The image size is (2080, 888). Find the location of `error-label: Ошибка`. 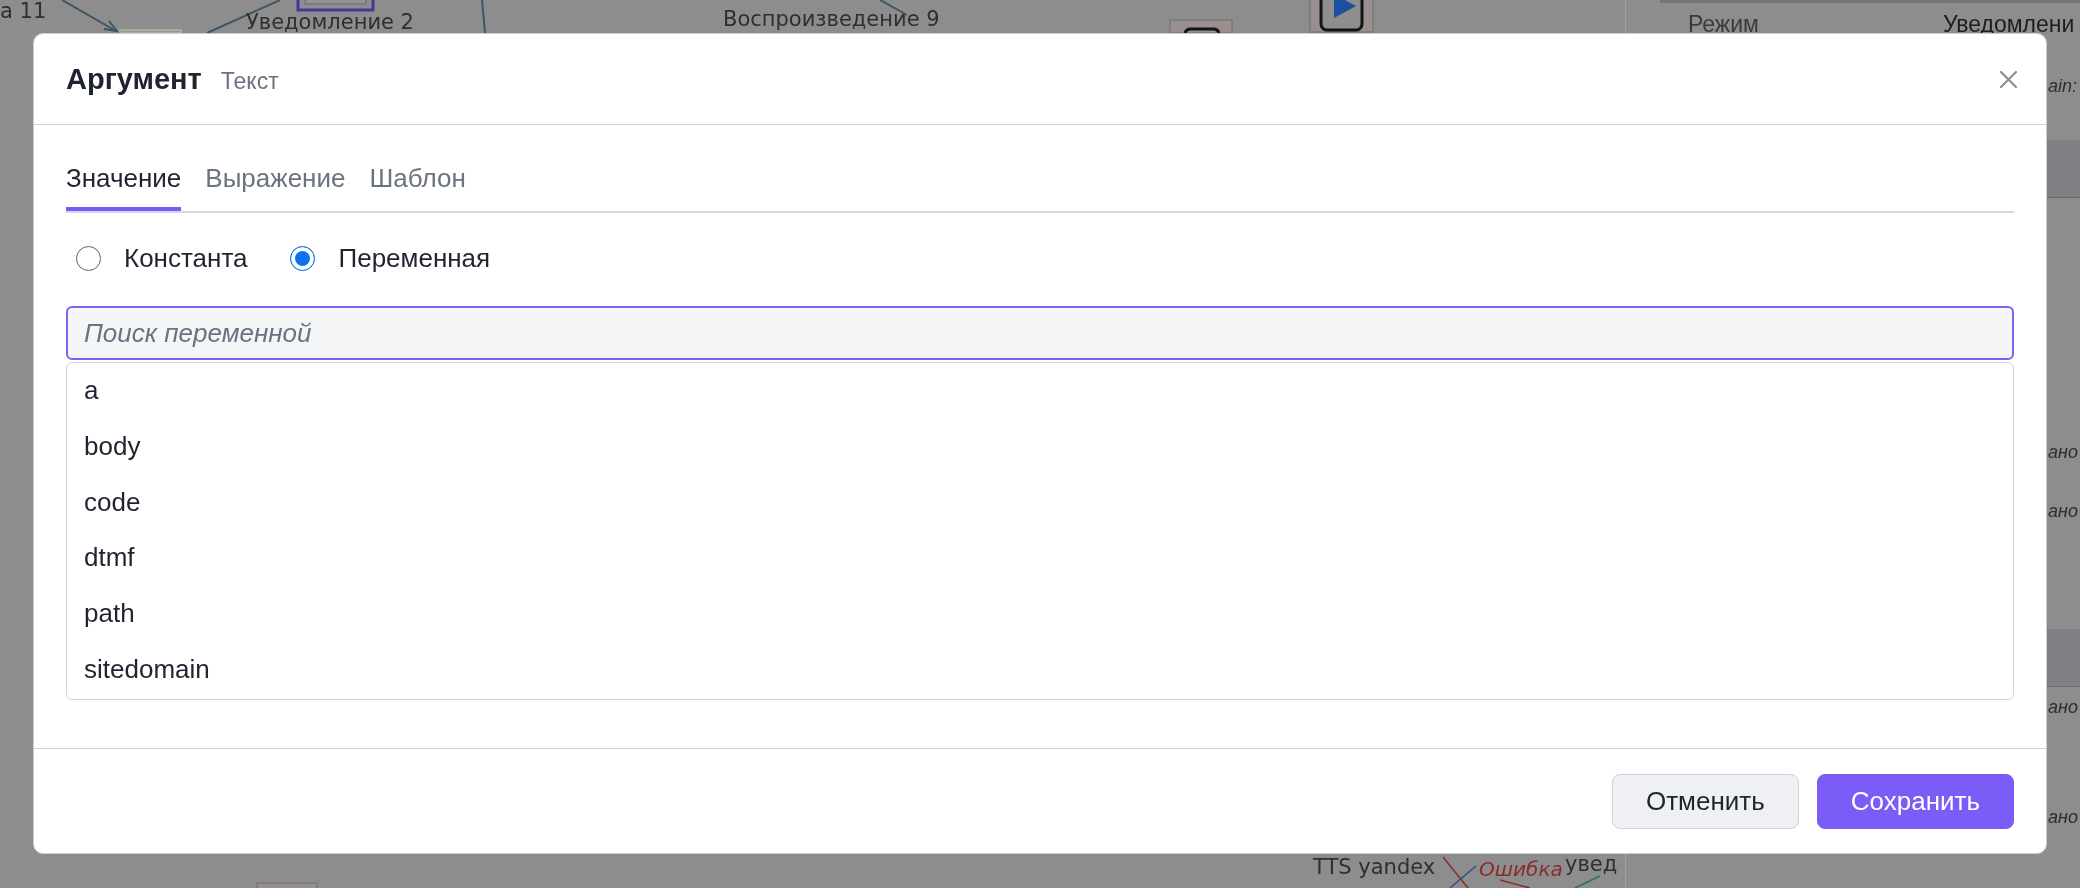

error-label: Ошибка is located at coordinates (1521, 869).